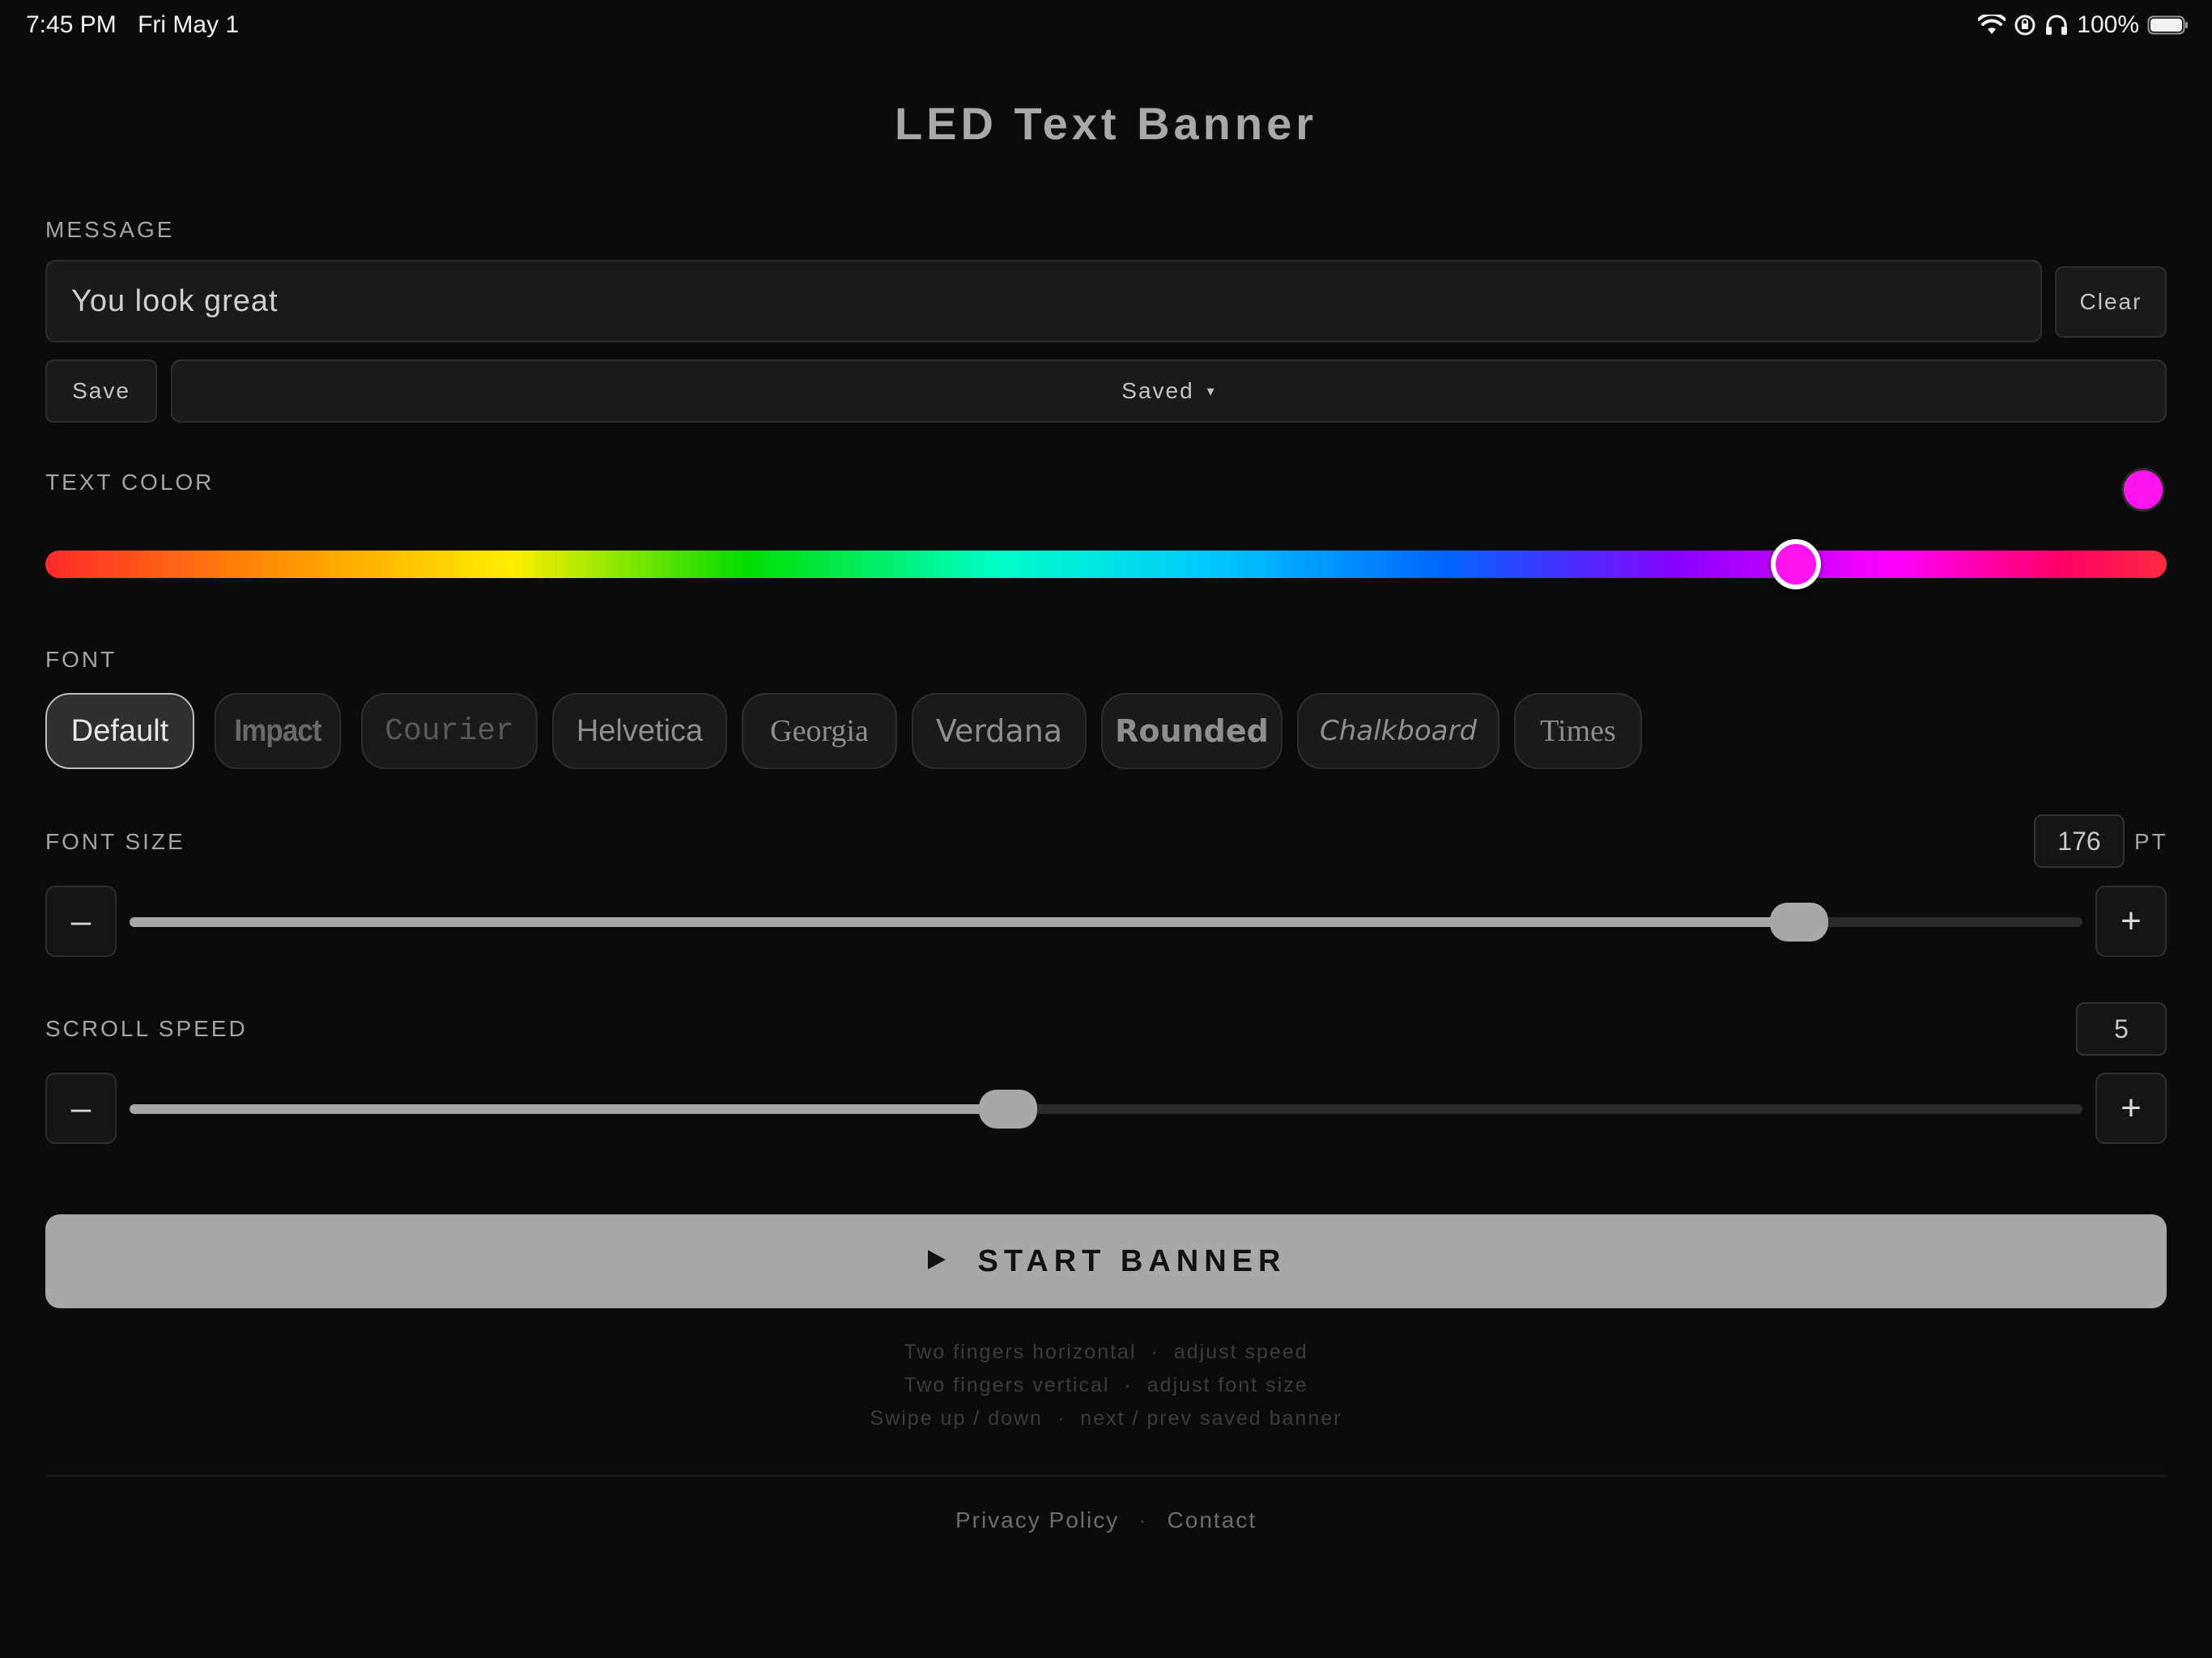  I want to click on scroll-speed-increase-button: +, so click(2131, 1108).